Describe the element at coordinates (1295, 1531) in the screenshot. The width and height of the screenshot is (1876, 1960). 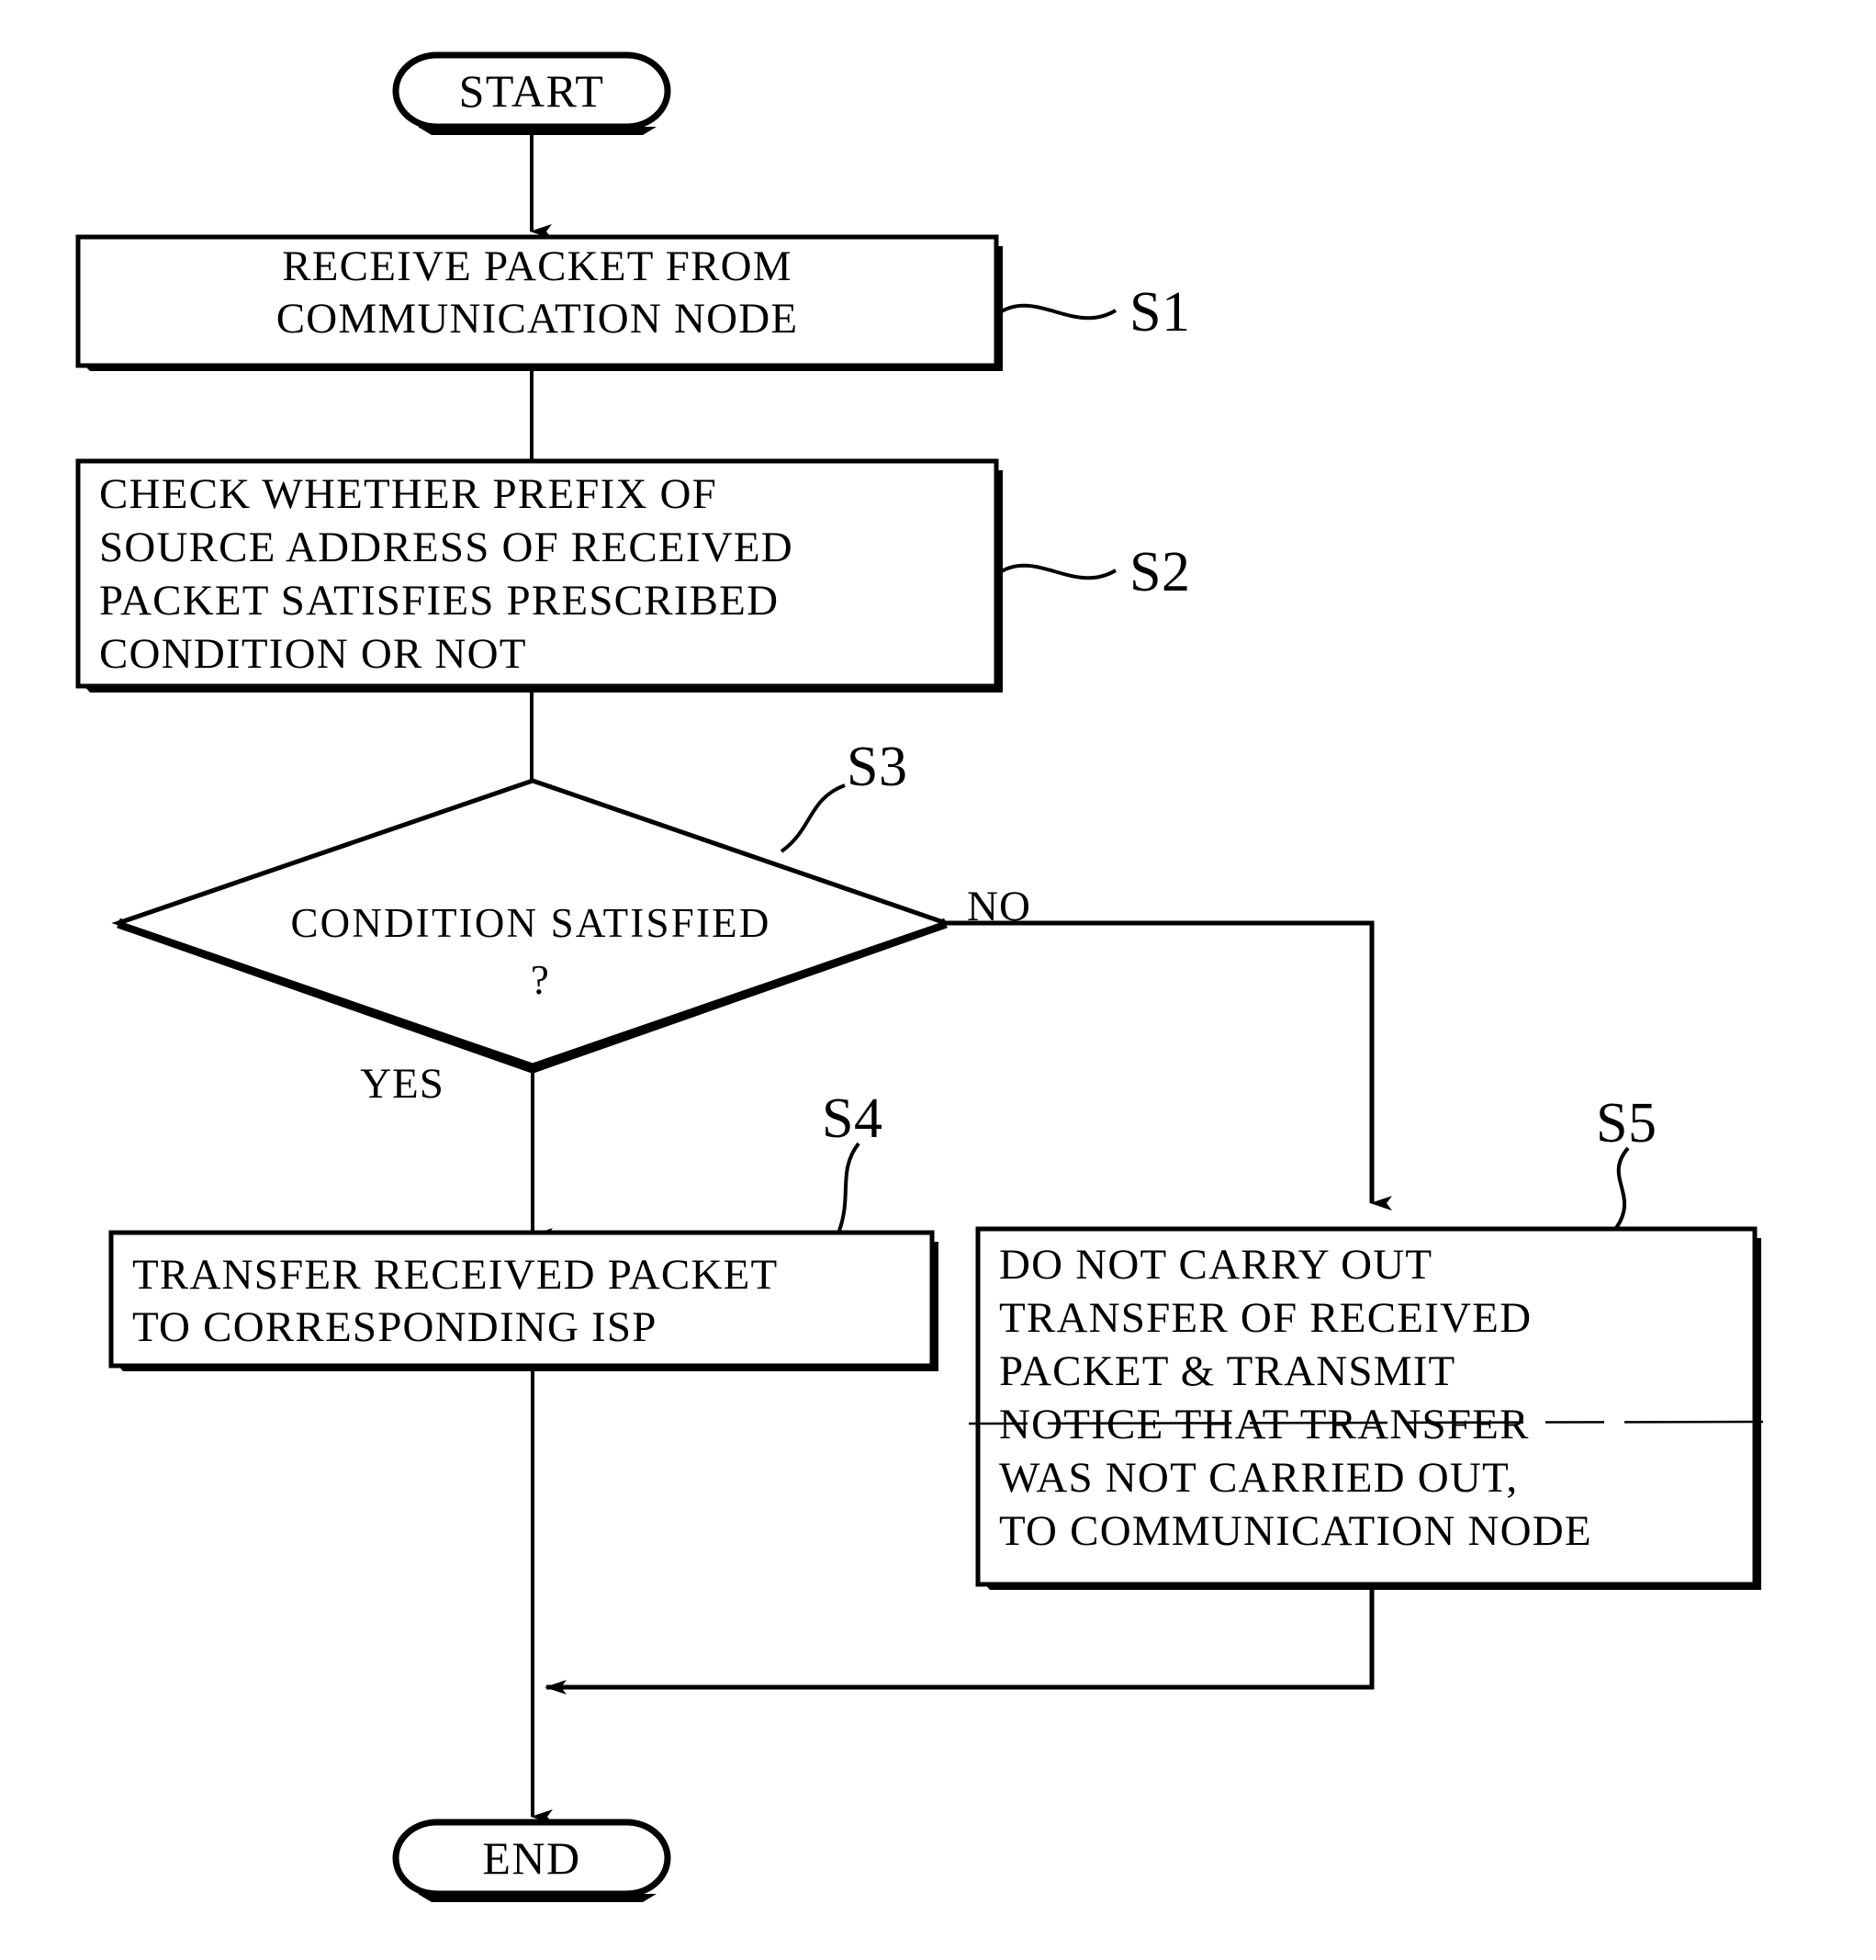
I see `s5-line-5: TO COMMUNICATION NODE` at that location.